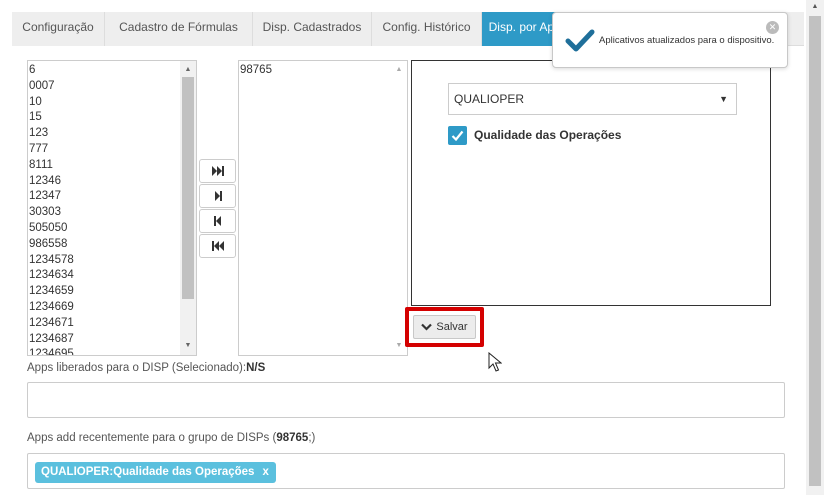  I want to click on app-tag: QUALIOPER:Qualidade das Operações x, so click(155, 472).